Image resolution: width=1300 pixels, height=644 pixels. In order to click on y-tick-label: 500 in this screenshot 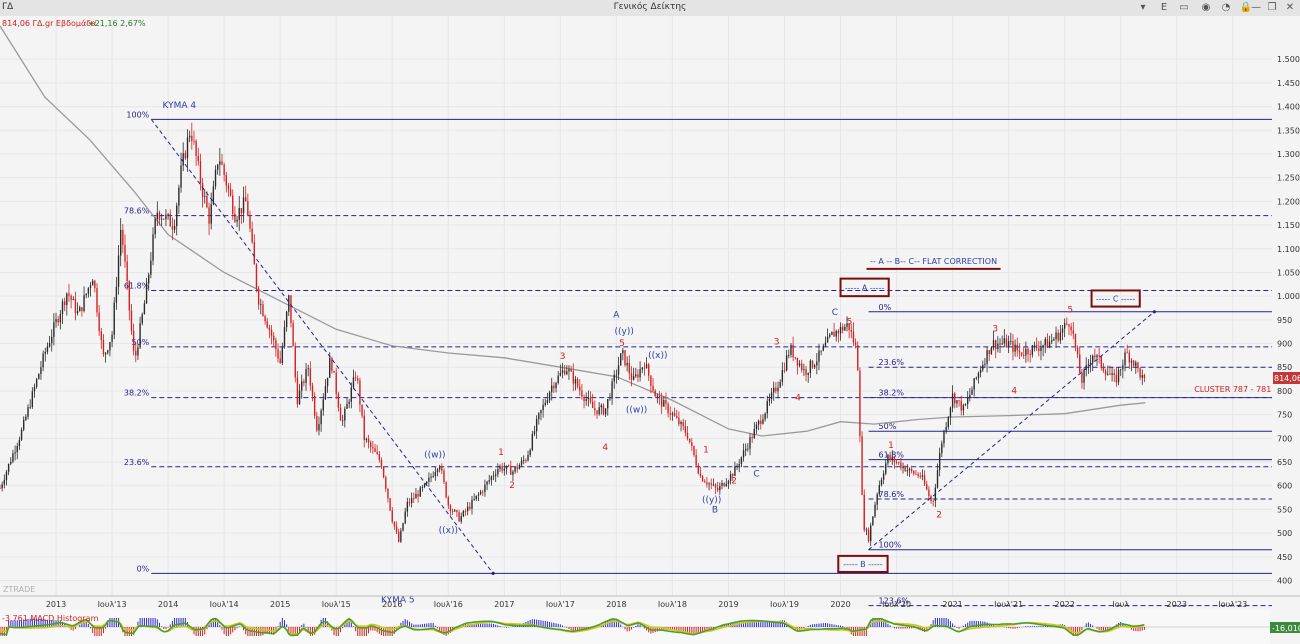, I will do `click(1284, 533)`.